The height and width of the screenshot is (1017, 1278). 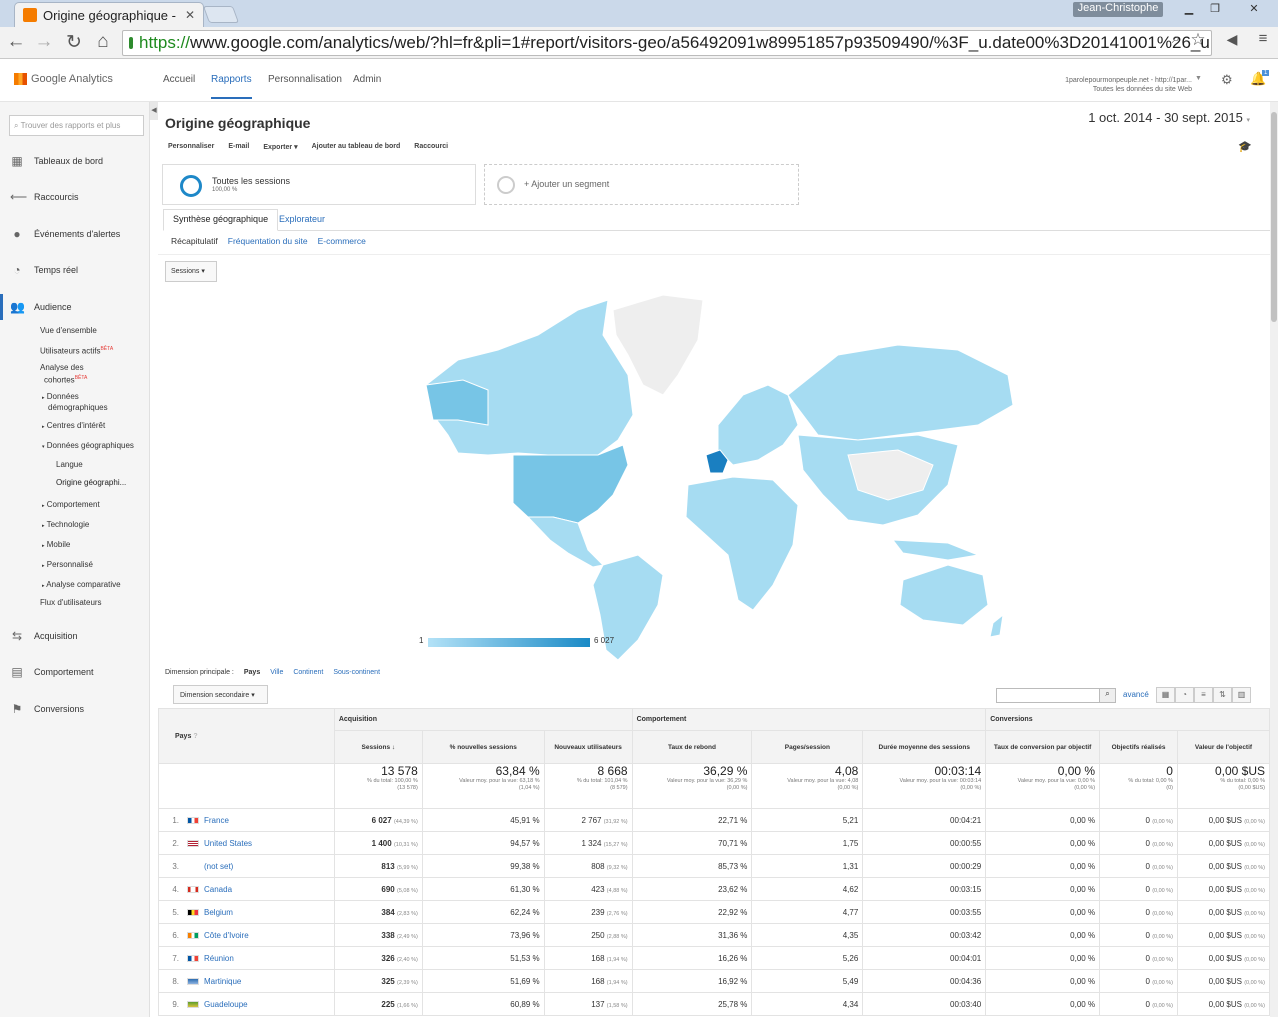 What do you see at coordinates (1241, 695) in the screenshot?
I see `pivot-view-icon: ▥` at bounding box center [1241, 695].